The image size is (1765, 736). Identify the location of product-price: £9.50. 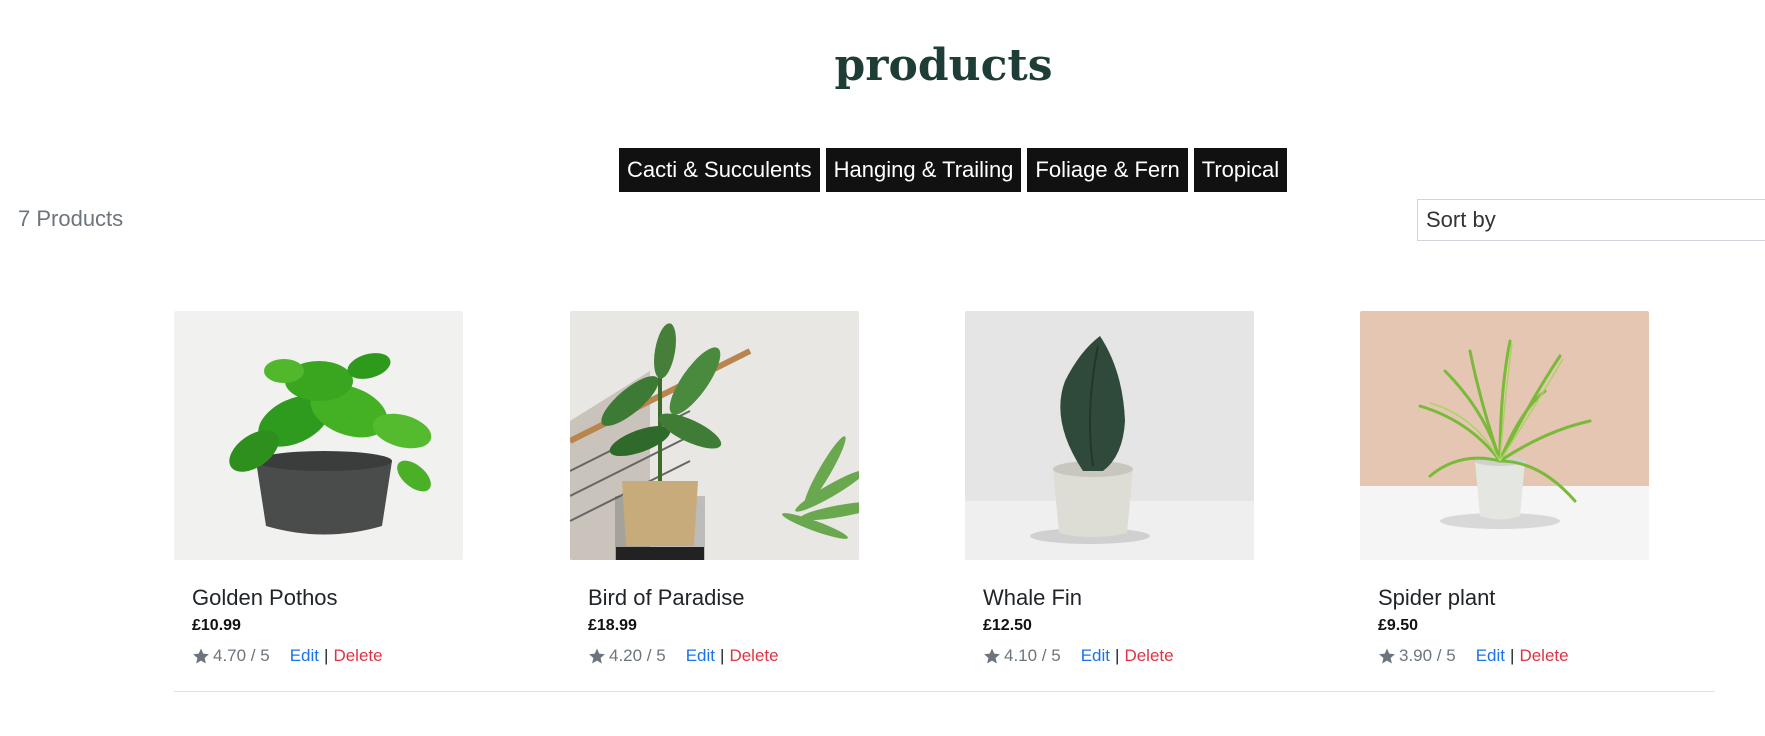
(1398, 625).